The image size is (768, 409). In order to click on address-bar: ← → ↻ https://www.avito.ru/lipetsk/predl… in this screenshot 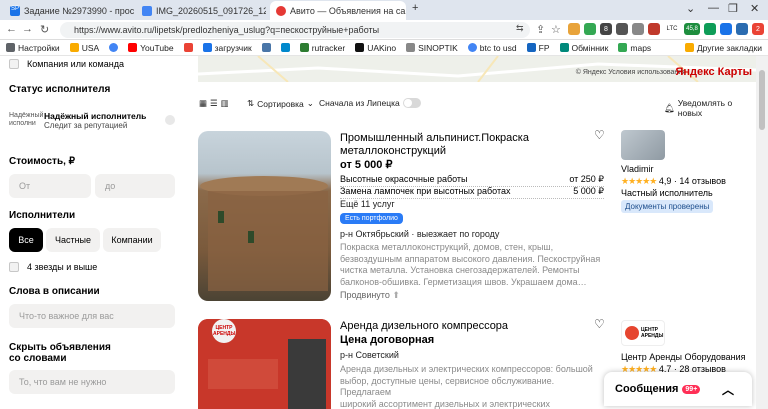, I will do `click(384, 30)`.